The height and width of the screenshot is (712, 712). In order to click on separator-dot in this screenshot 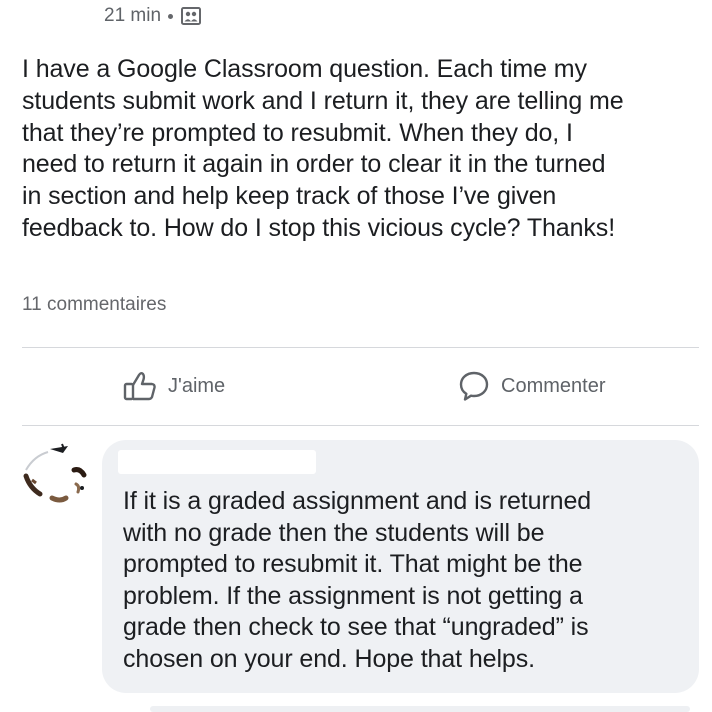, I will do `click(171, 16)`.